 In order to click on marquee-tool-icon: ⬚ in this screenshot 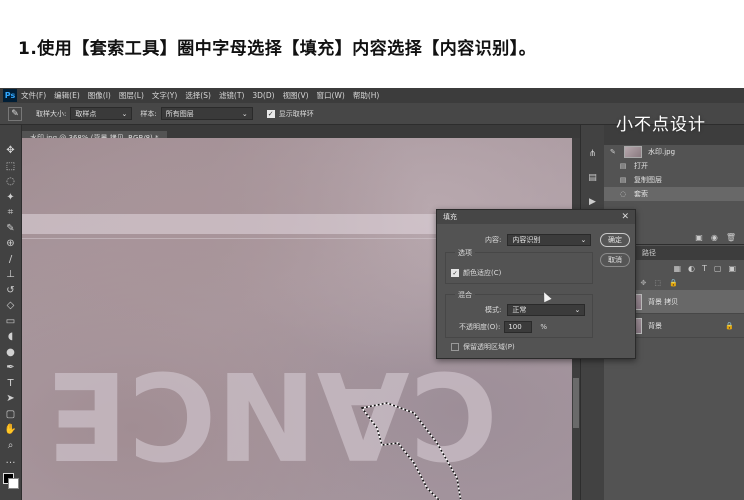, I will do `click(11, 167)`.